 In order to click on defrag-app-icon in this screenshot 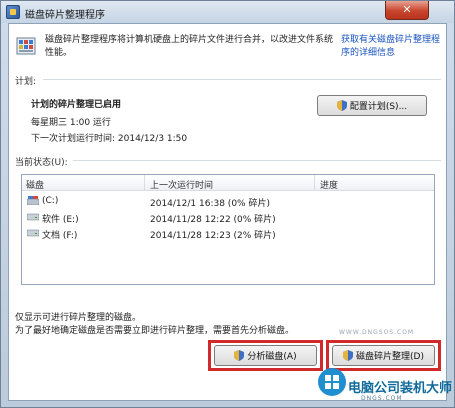, I will do `click(13, 12)`.